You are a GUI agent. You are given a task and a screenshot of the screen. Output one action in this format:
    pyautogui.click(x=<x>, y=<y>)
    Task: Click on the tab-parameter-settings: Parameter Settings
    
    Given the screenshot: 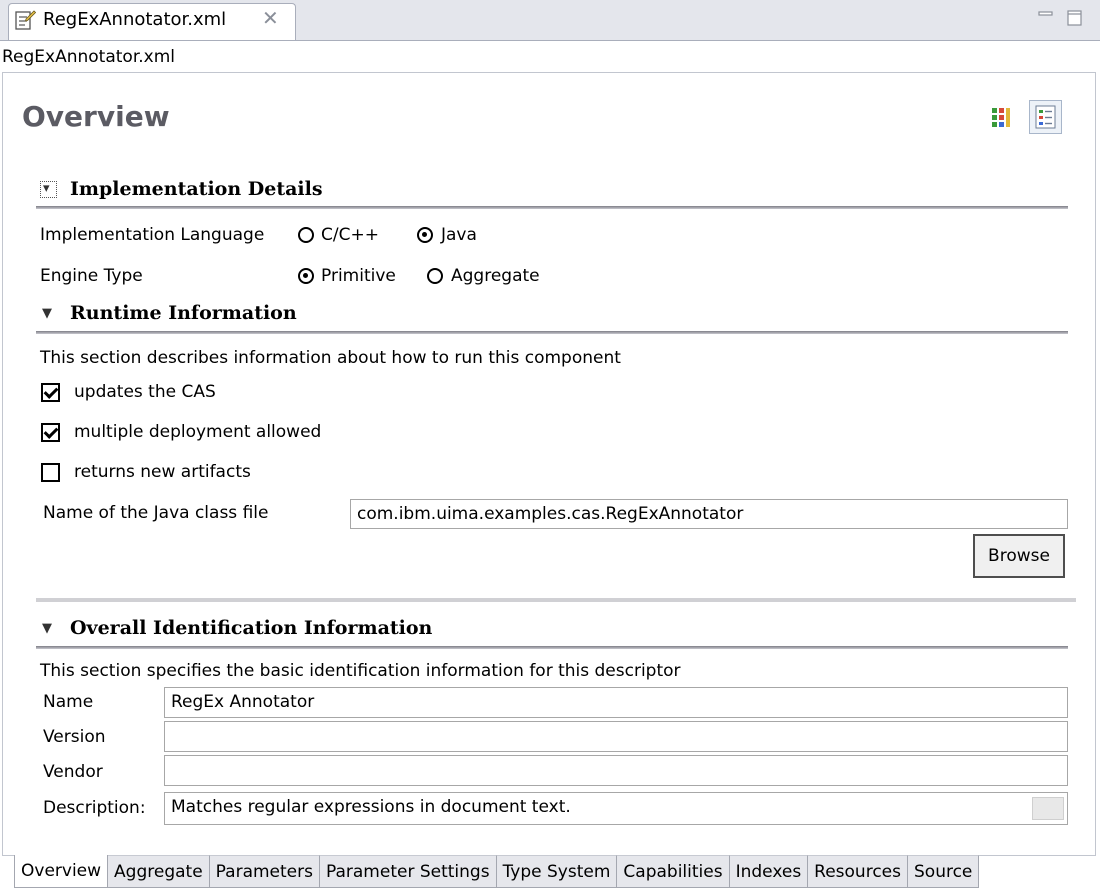 What is the action you would take?
    pyautogui.click(x=408, y=871)
    